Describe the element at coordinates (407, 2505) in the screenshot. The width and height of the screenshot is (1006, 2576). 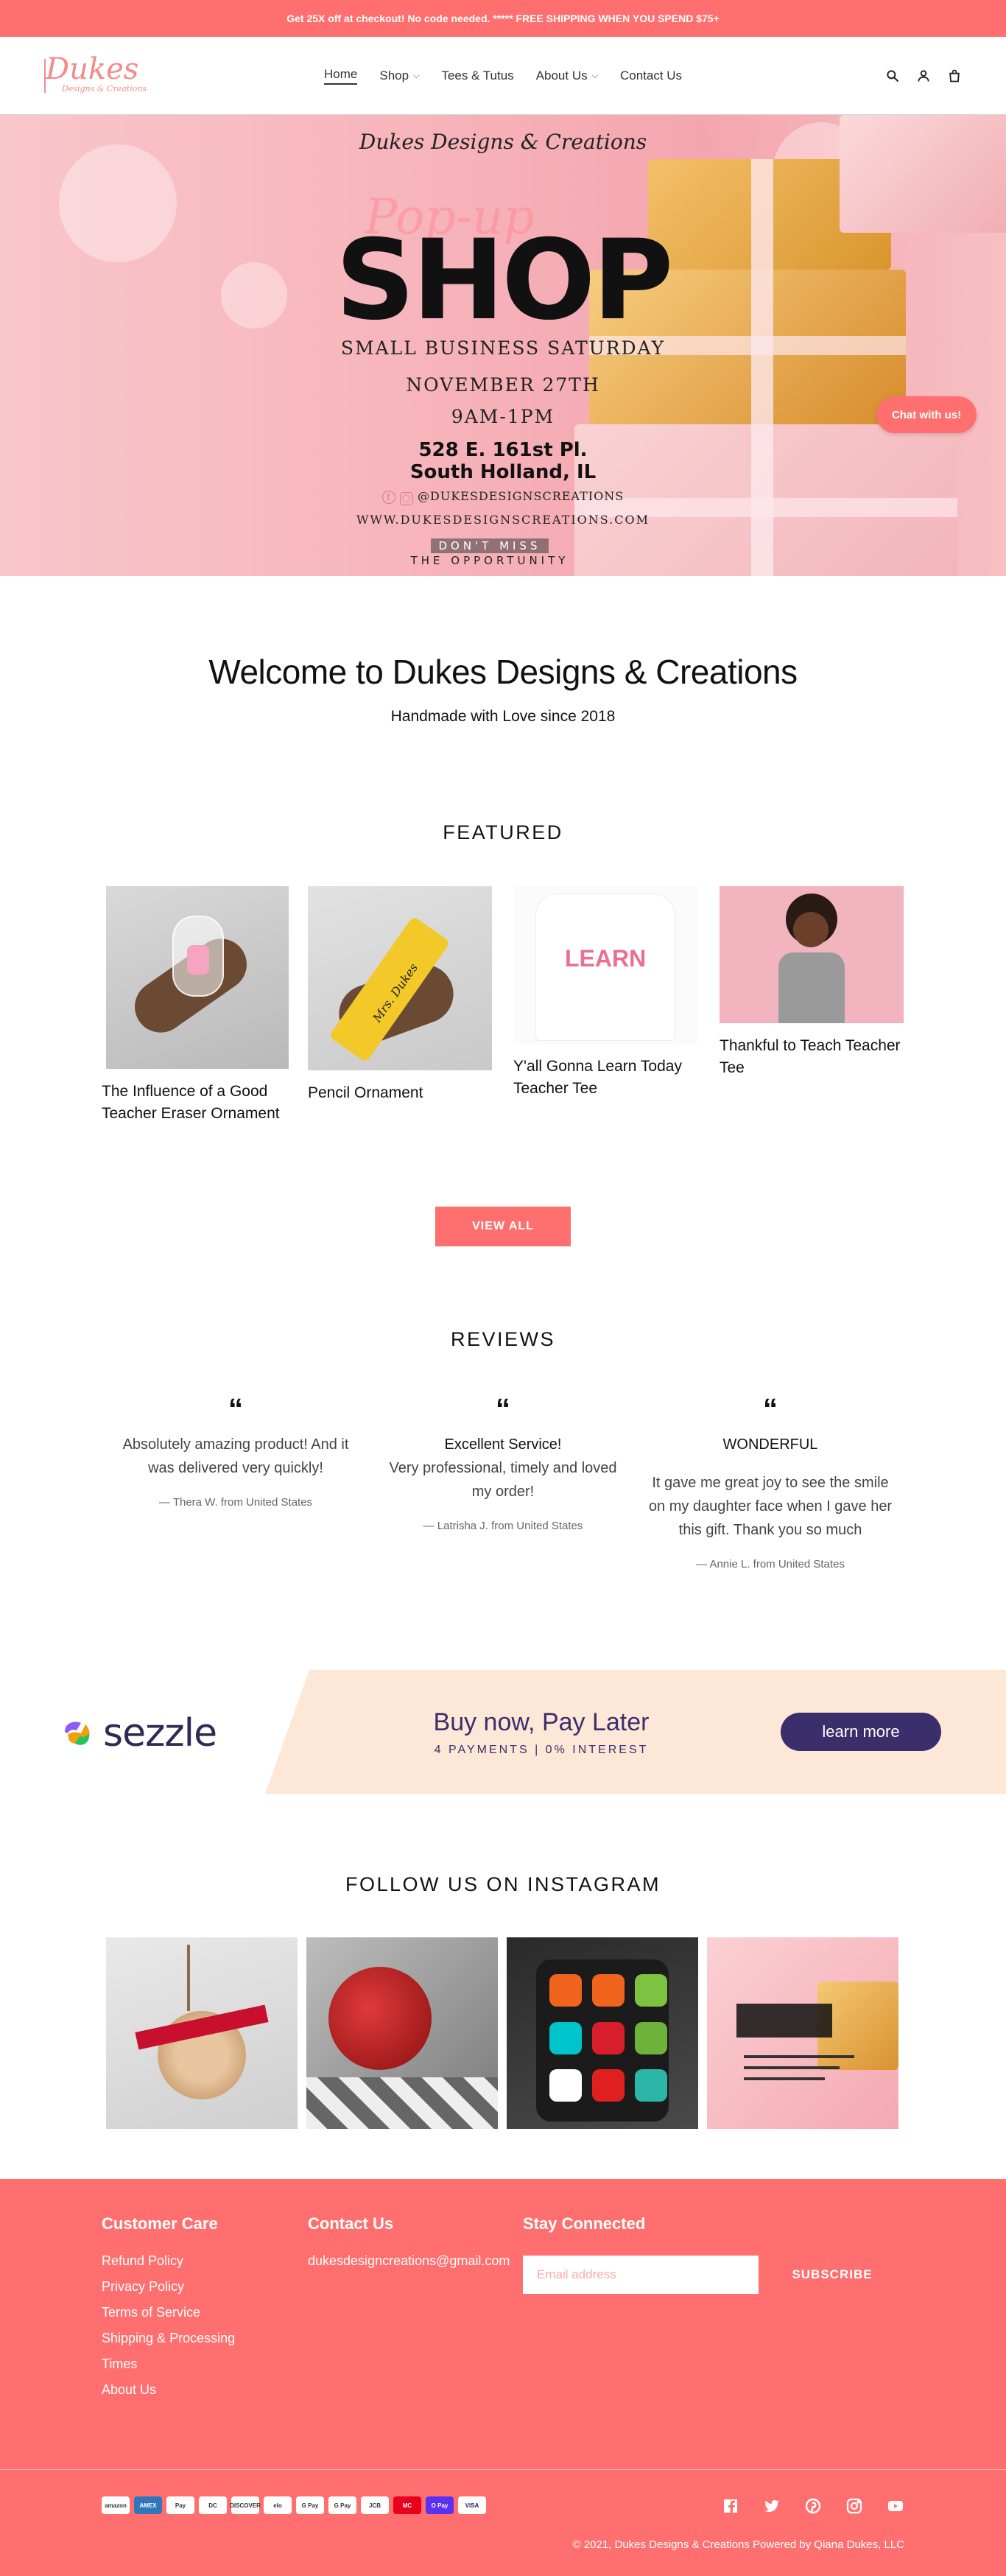
I see `mastercard-icon: MC` at that location.